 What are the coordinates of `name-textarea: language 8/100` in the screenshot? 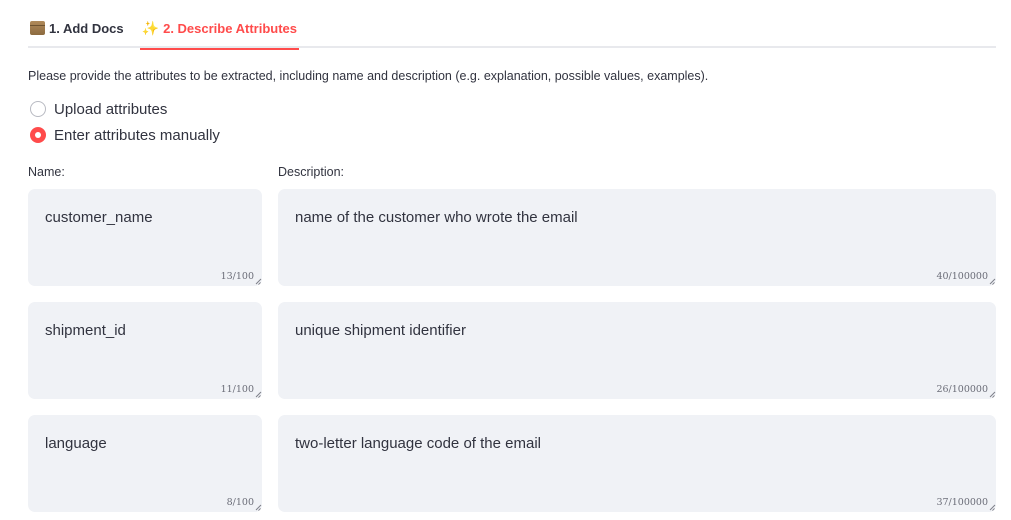 It's located at (145, 463).